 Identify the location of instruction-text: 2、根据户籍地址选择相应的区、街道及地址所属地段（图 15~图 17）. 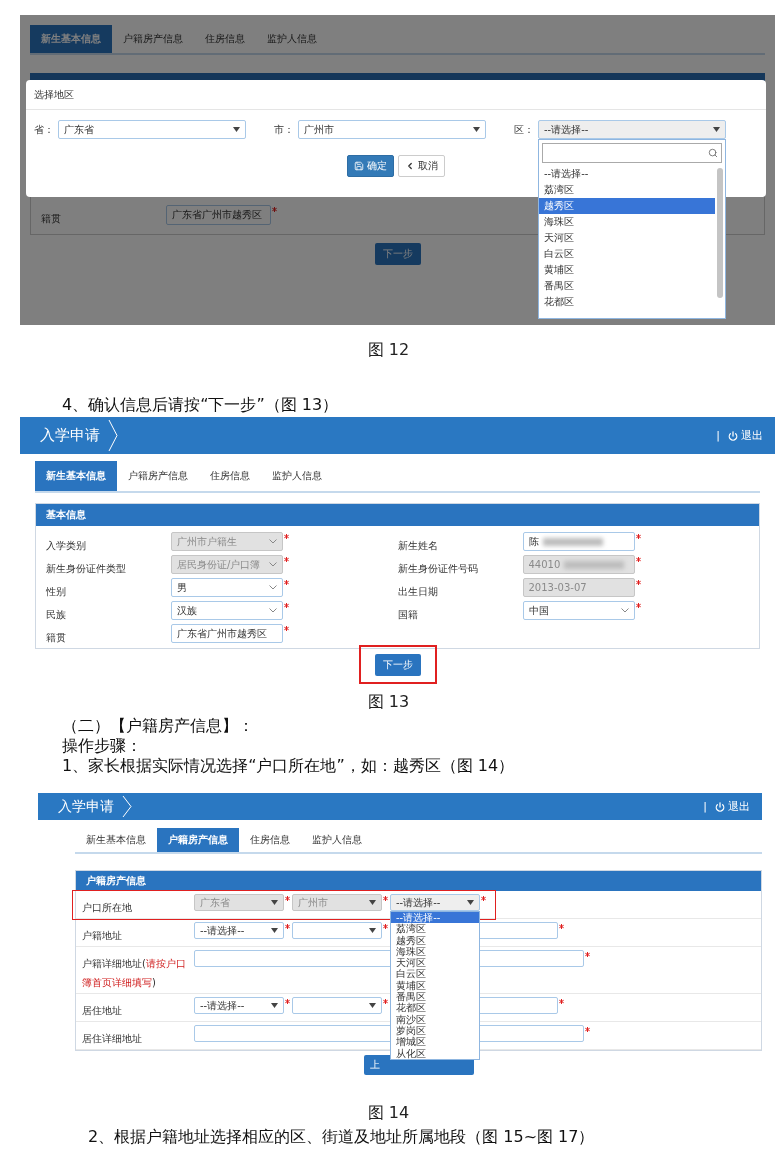
(341, 1136).